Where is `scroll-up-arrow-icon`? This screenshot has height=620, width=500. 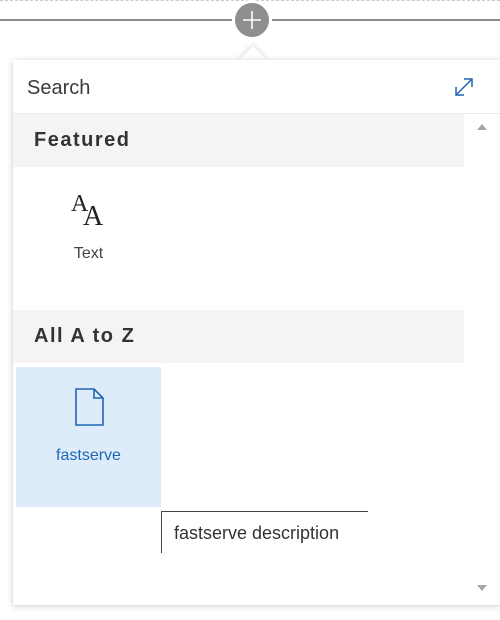
scroll-up-arrow-icon is located at coordinates (482, 127).